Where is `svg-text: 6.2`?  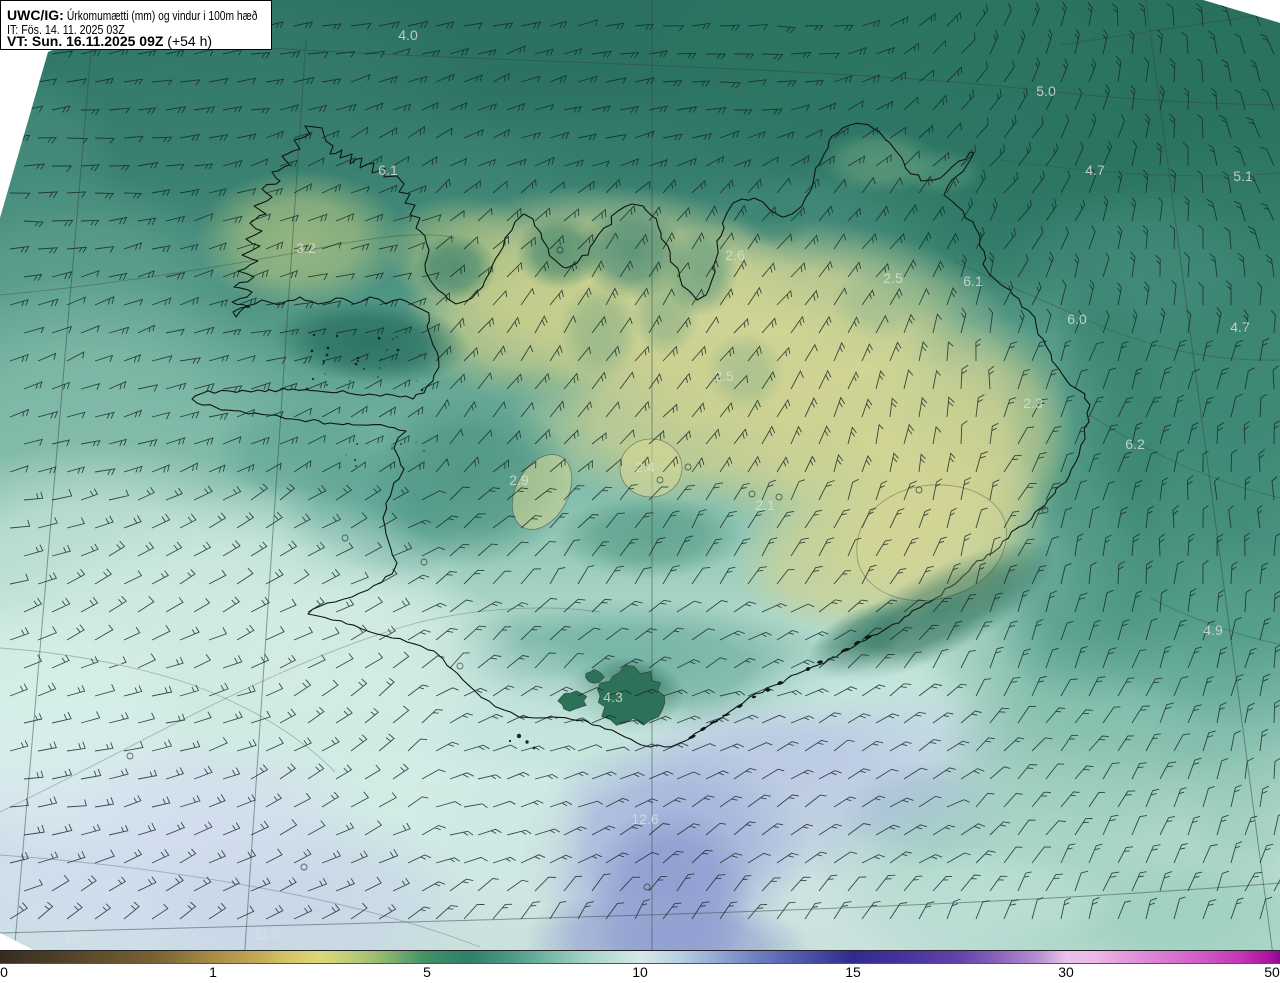 svg-text: 6.2 is located at coordinates (1135, 444).